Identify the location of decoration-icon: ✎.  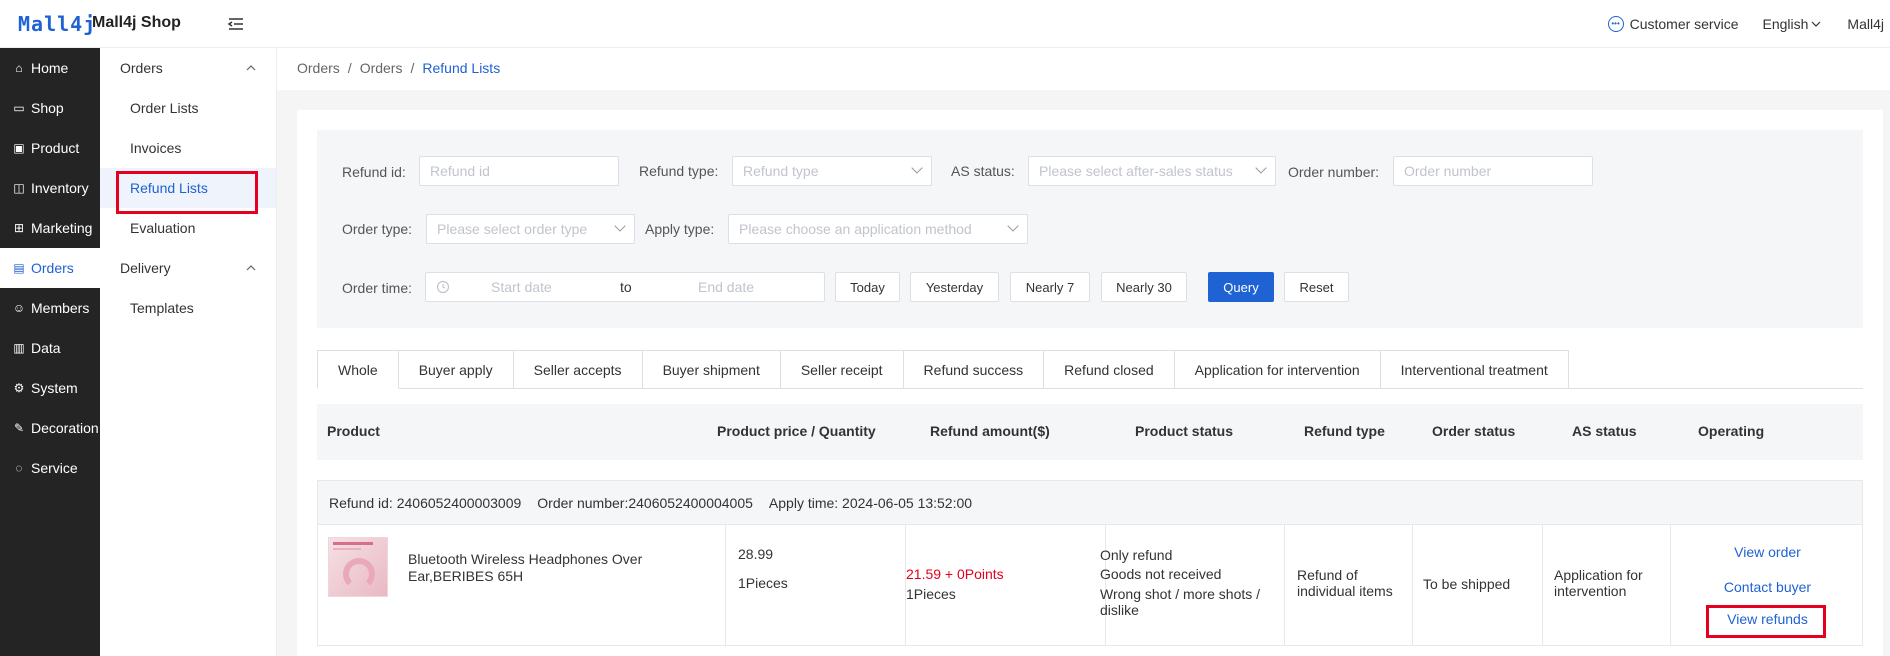
(19, 428).